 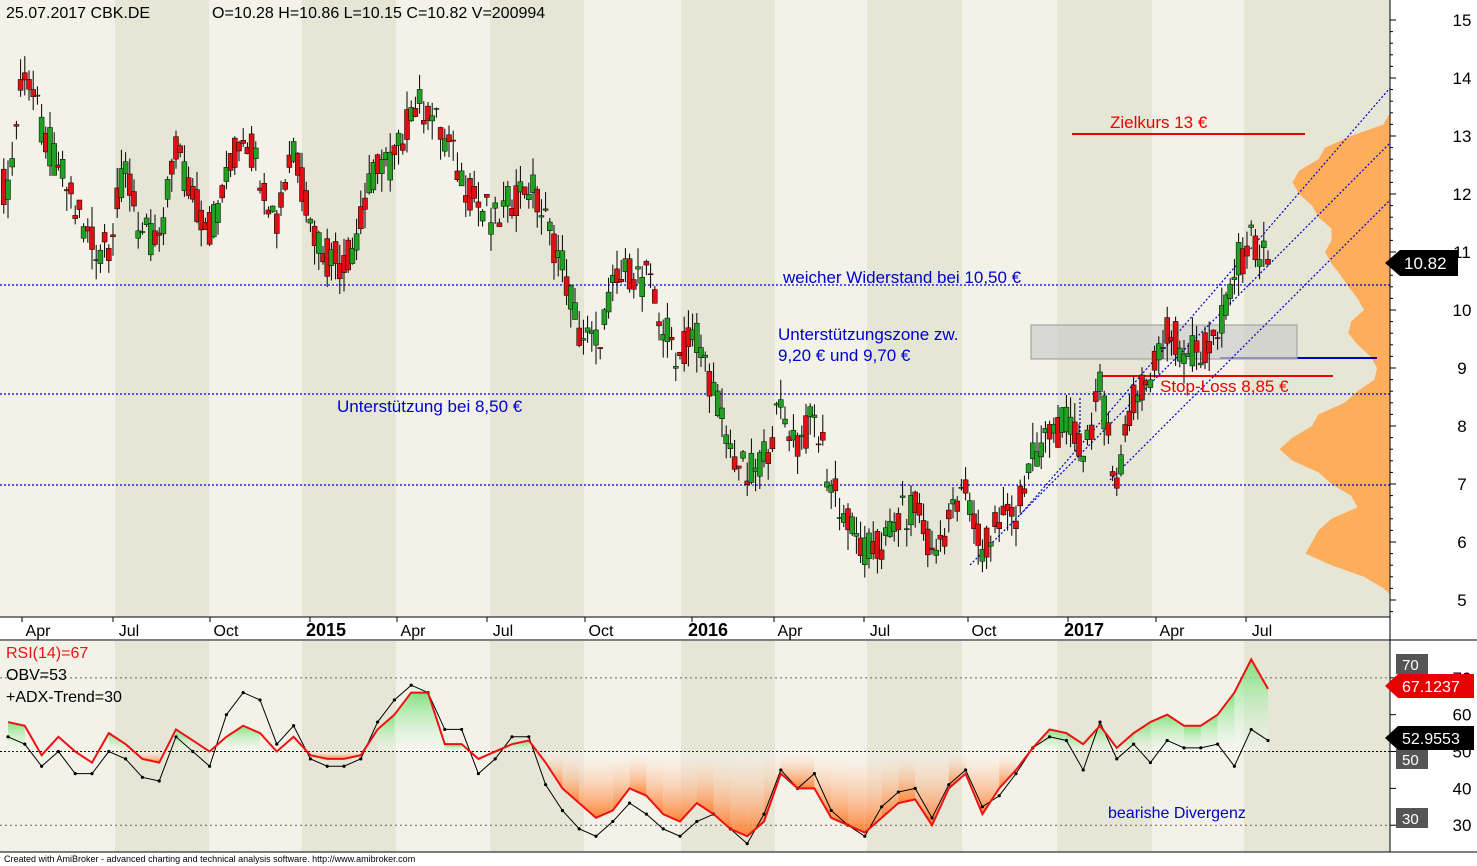 I want to click on support-zone-label-1: Unterstützungszone zw., so click(x=868, y=334).